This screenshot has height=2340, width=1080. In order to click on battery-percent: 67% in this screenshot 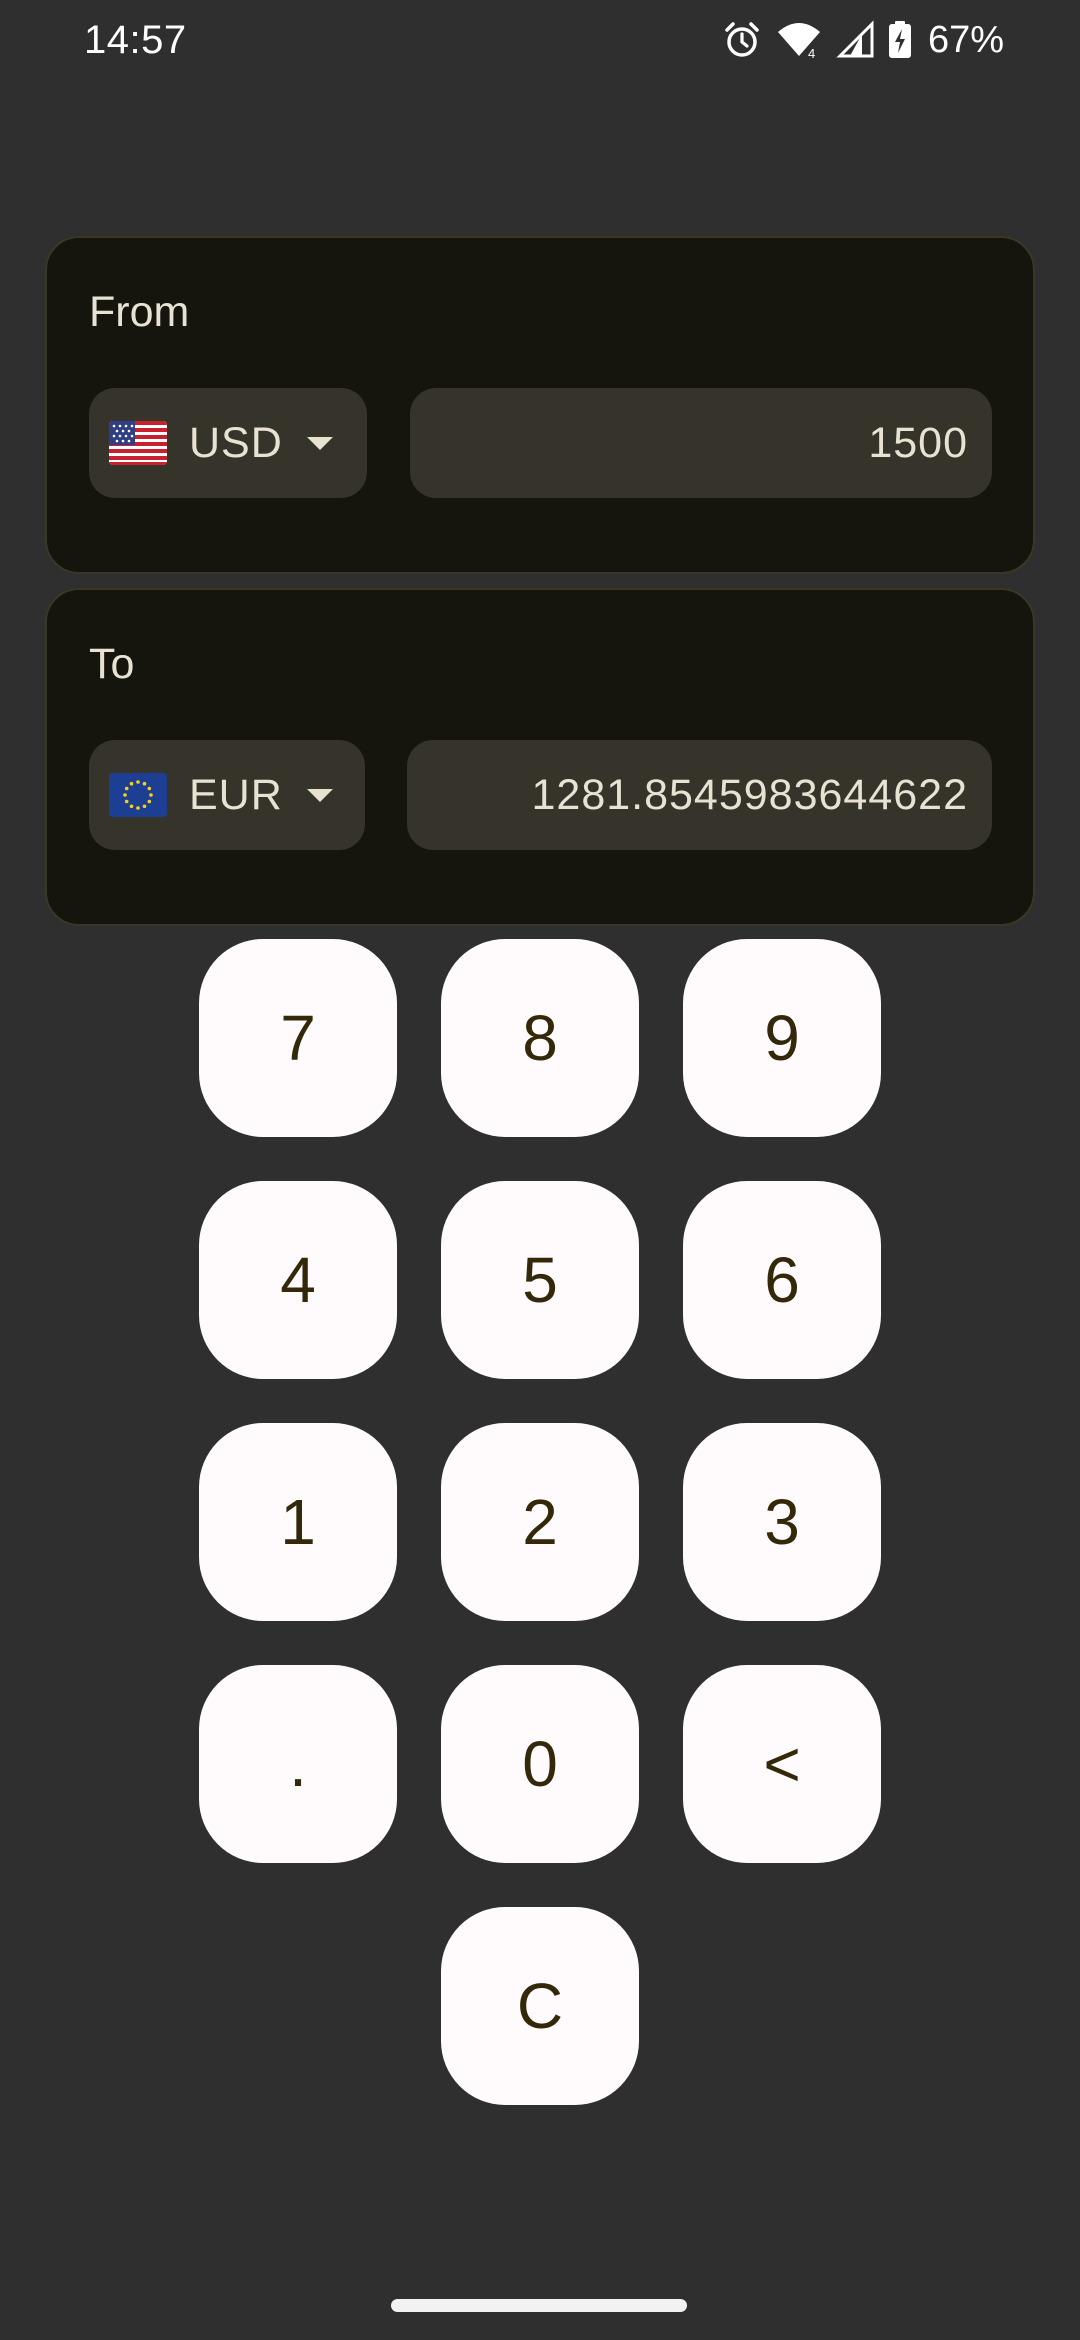, I will do `click(965, 39)`.